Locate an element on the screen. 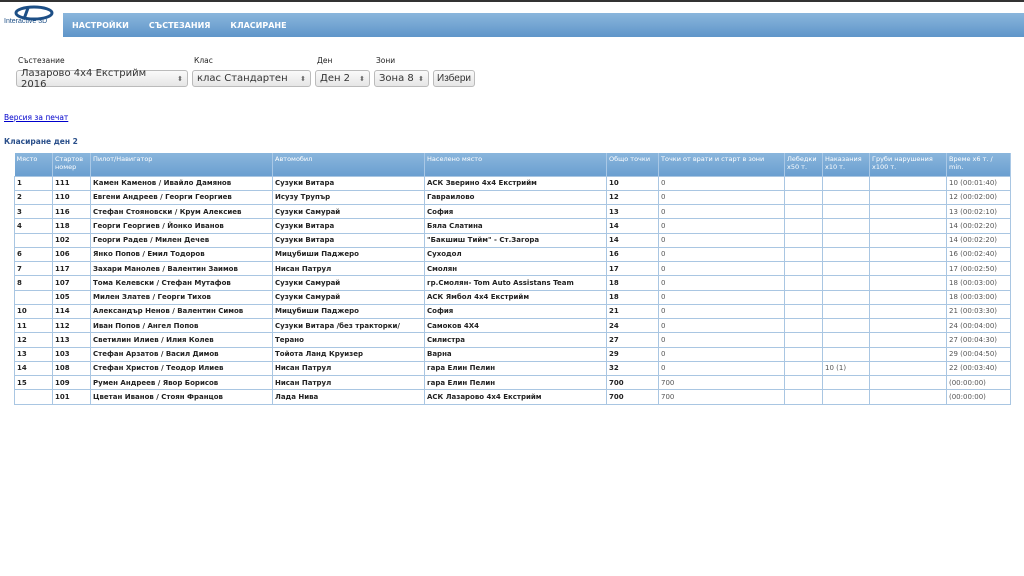 The height and width of the screenshot is (576, 1024). cell-town: Гавраилово is located at coordinates (515, 197).